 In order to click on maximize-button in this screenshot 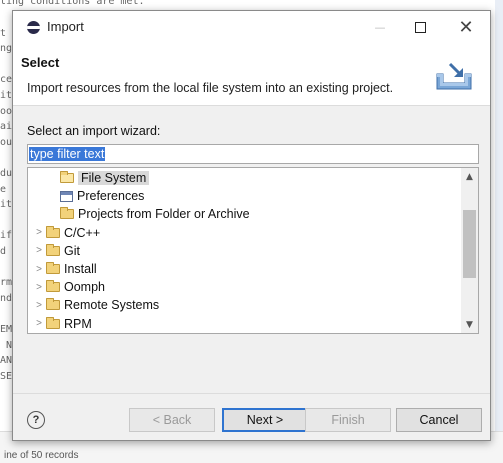, I will do `click(420, 27)`.